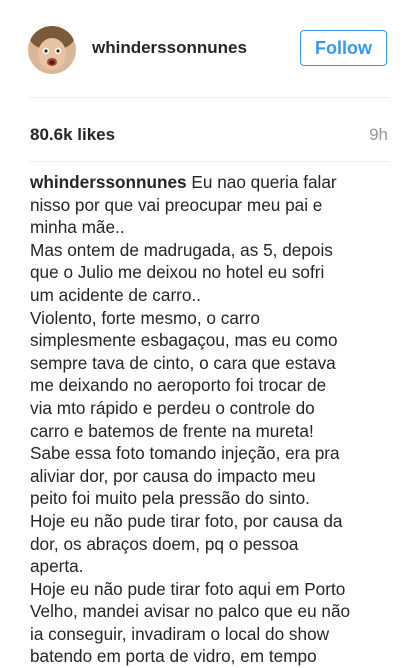 The height and width of the screenshot is (668, 406). I want to click on caption-line: whinderssonnunes Eu nao queria falar, so click(214, 182).